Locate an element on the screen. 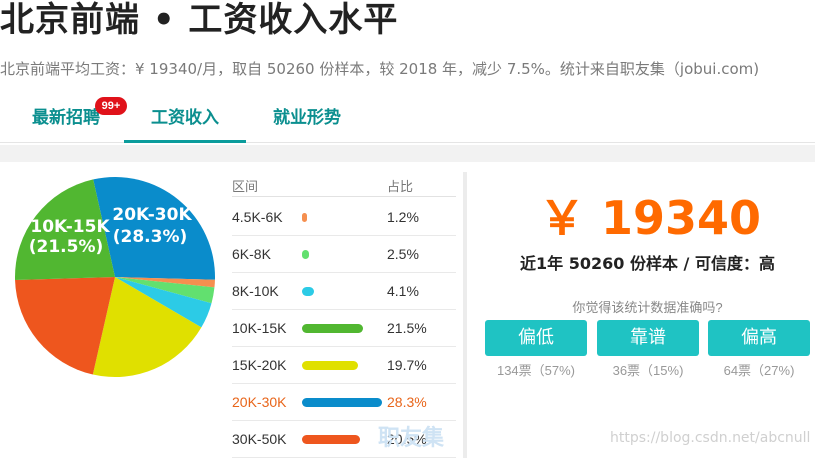 The width and height of the screenshot is (815, 458). tab-salary: 工资收入 is located at coordinates (185, 118).